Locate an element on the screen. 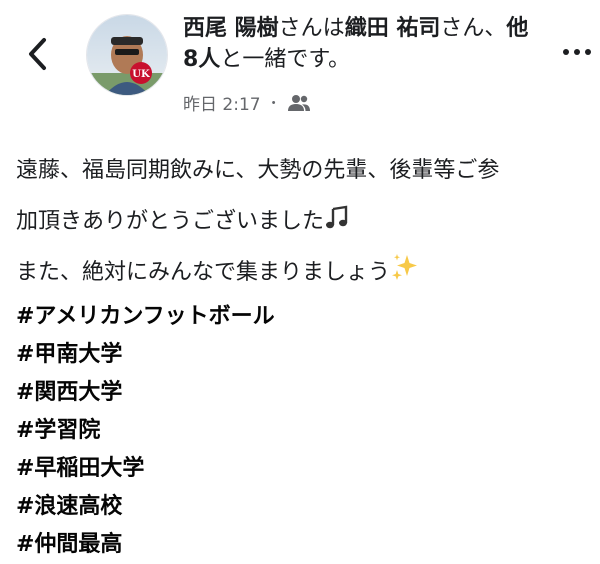 This screenshot has height=564, width=600. post-text-segment: 加頂きありがとうございました is located at coordinates (170, 221).